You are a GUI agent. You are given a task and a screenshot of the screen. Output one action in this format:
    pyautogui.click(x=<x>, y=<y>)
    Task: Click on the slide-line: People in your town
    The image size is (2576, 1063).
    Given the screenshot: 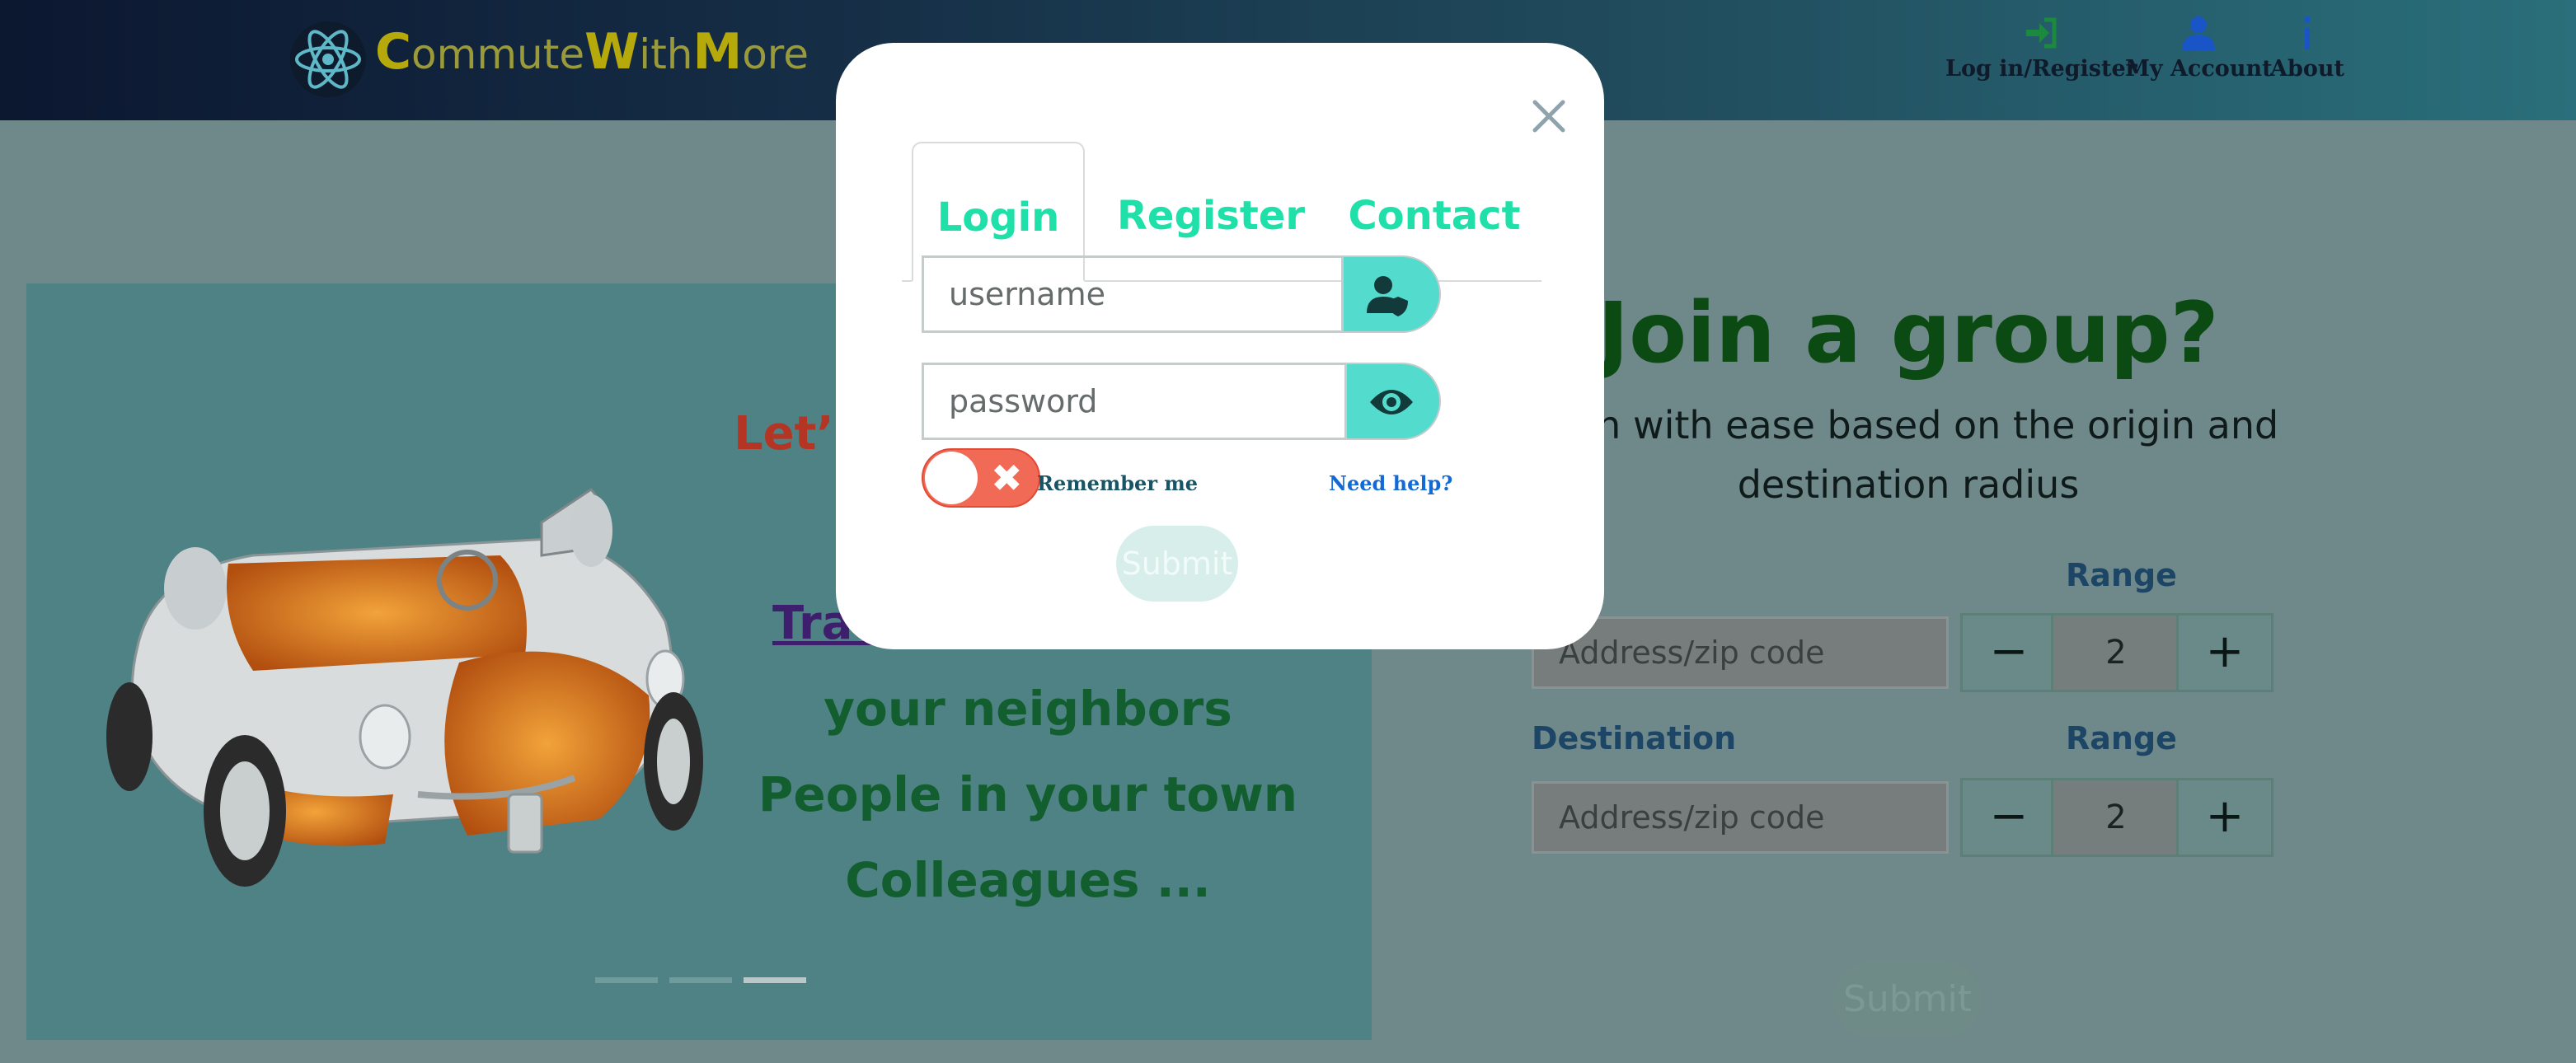 What is the action you would take?
    pyautogui.click(x=1028, y=794)
    